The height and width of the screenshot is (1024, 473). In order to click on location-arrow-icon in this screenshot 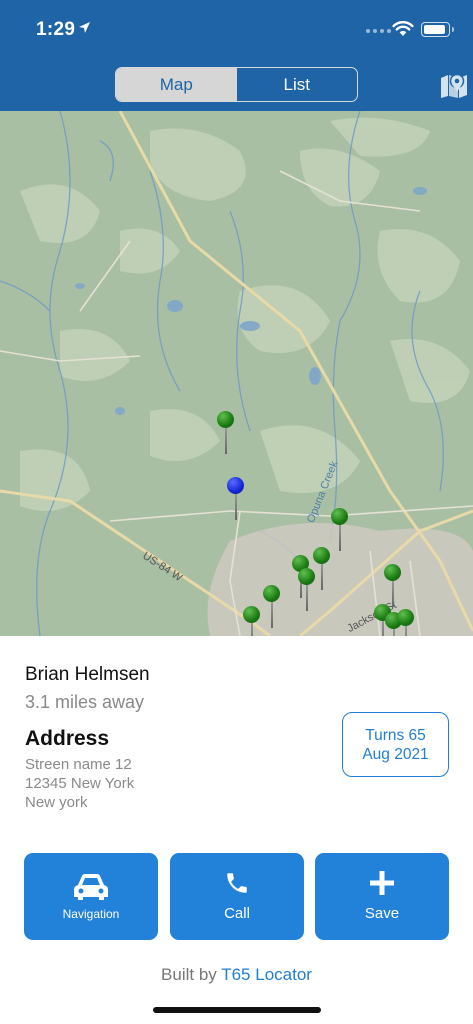, I will do `click(84, 27)`.